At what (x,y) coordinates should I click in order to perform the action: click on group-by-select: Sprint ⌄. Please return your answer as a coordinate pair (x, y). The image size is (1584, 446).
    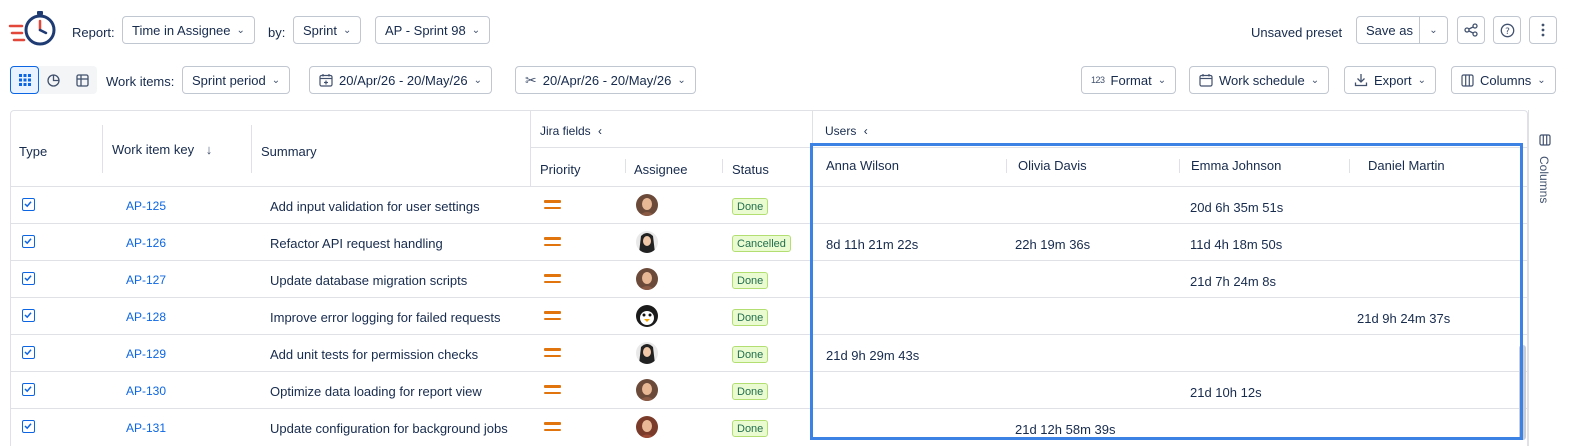
    Looking at the image, I should click on (327, 30).